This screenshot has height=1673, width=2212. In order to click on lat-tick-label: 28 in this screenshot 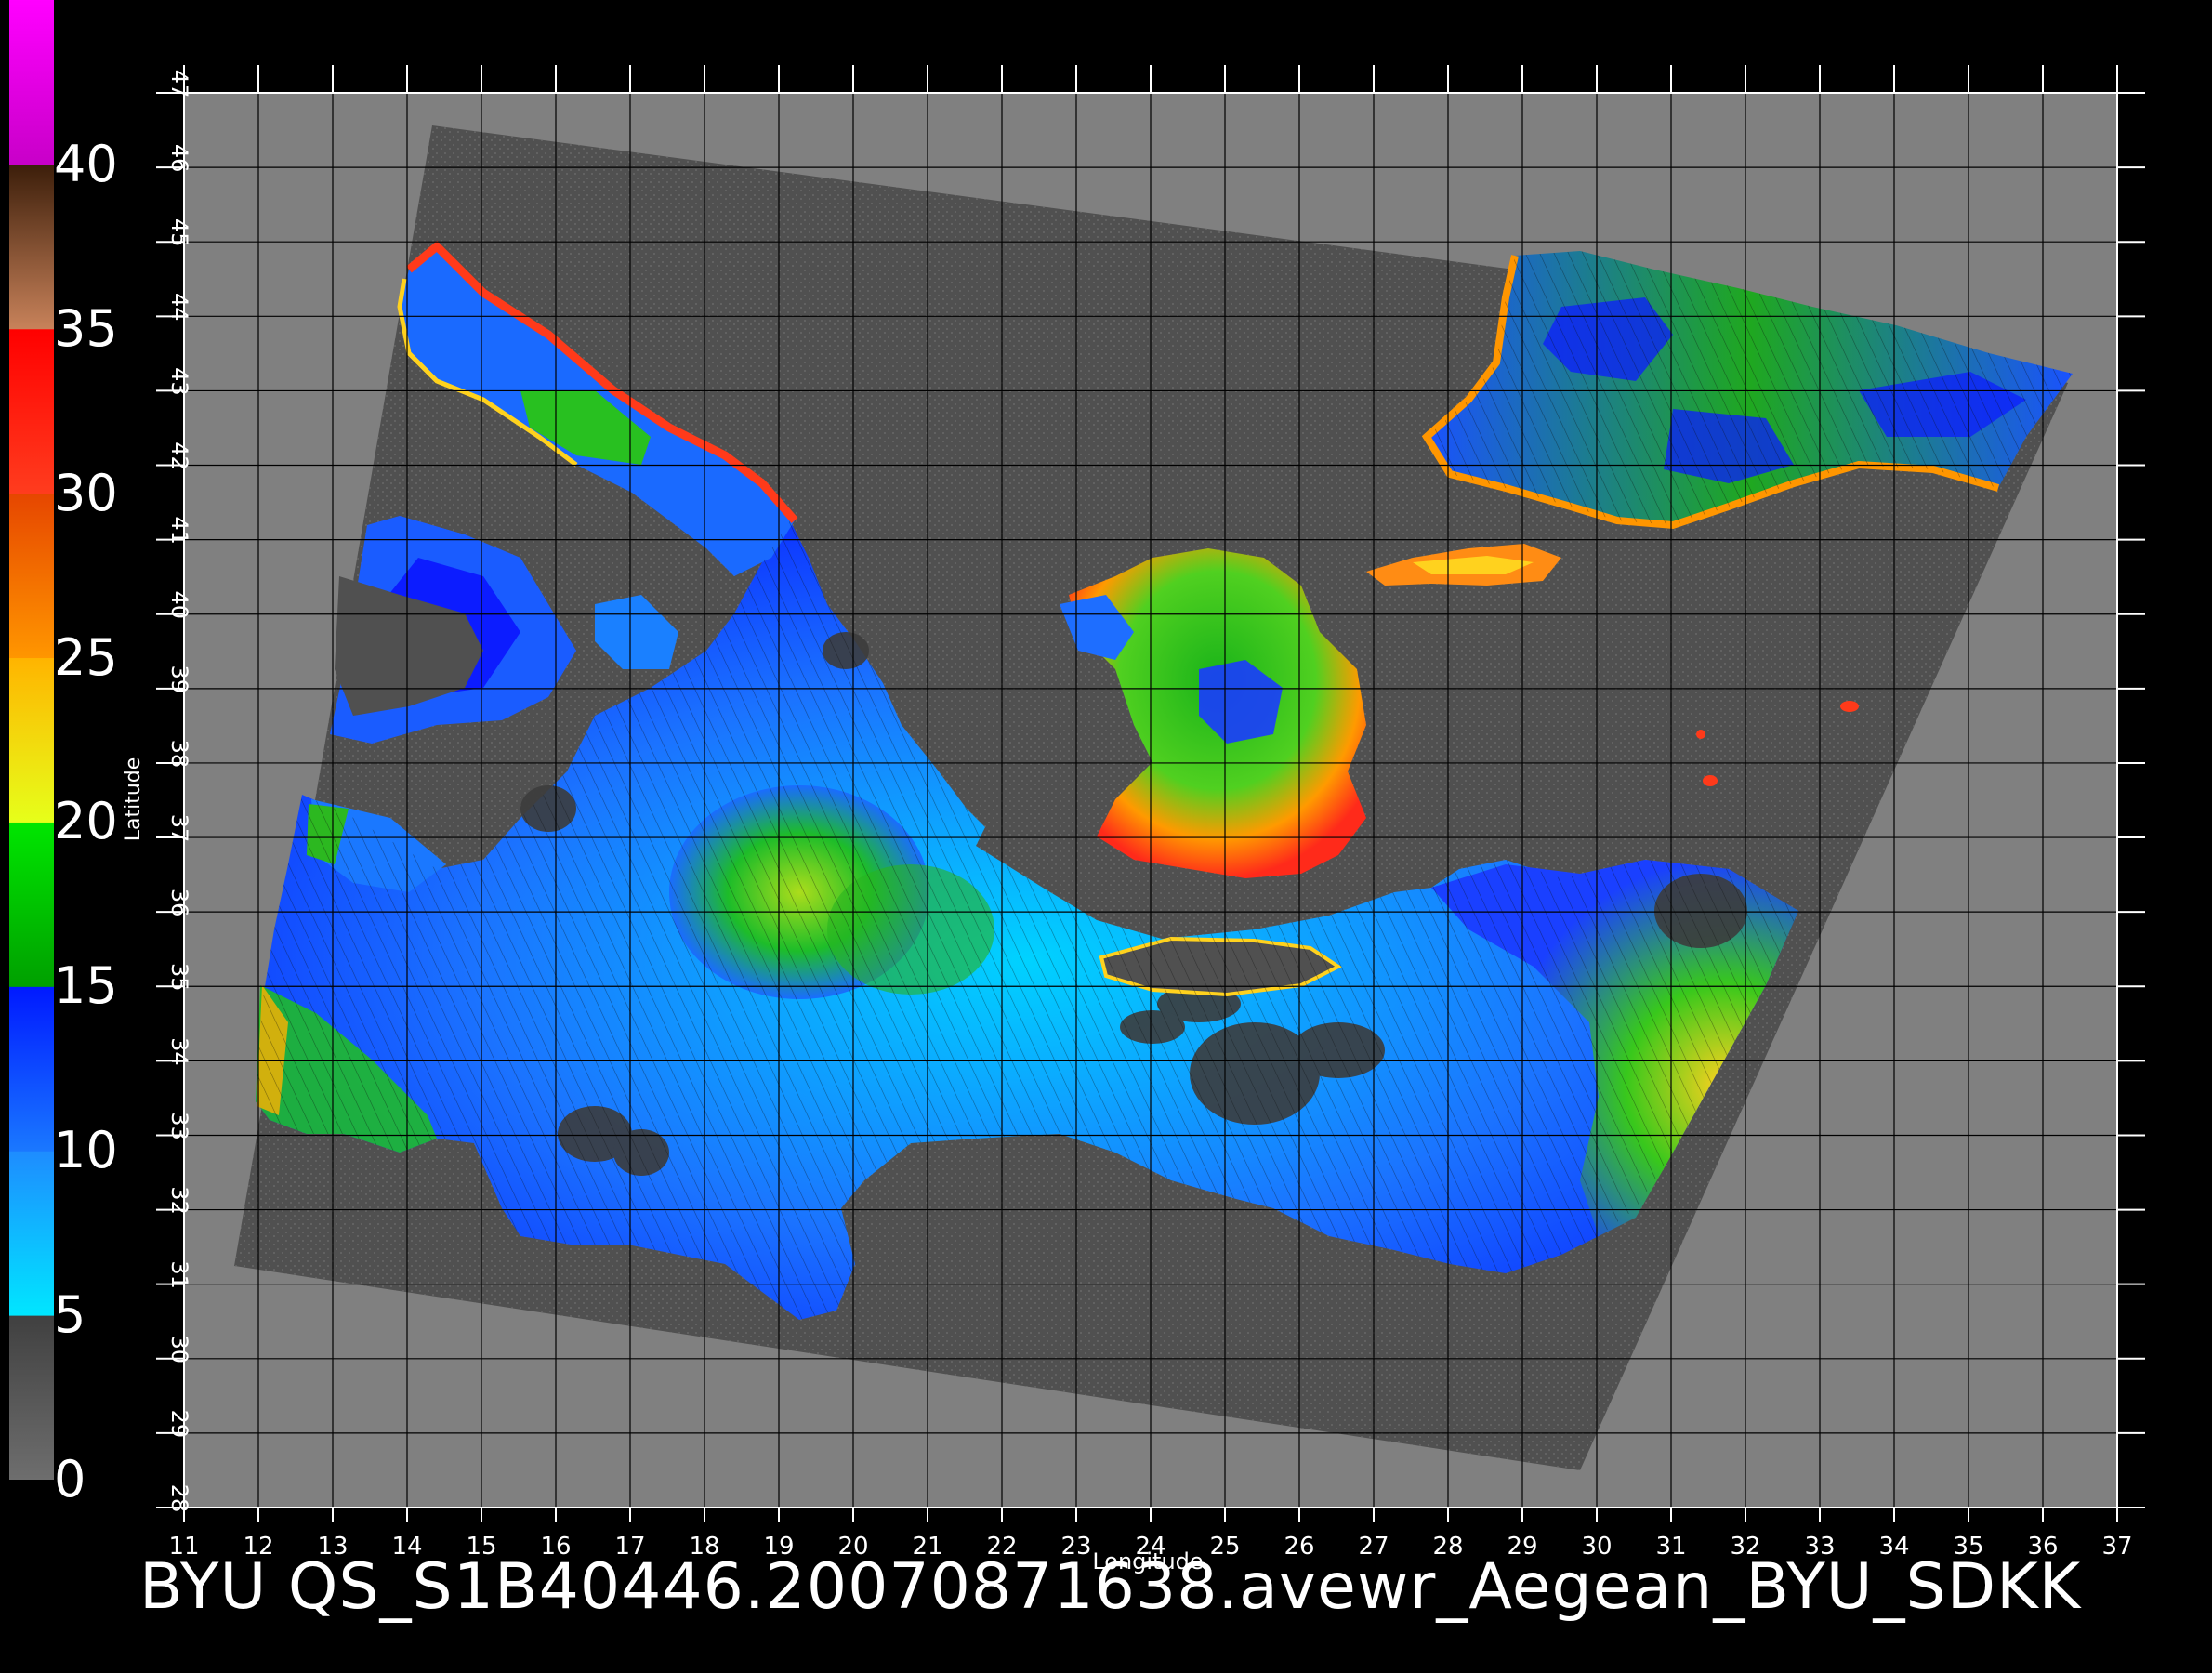, I will do `click(179, 1498)`.